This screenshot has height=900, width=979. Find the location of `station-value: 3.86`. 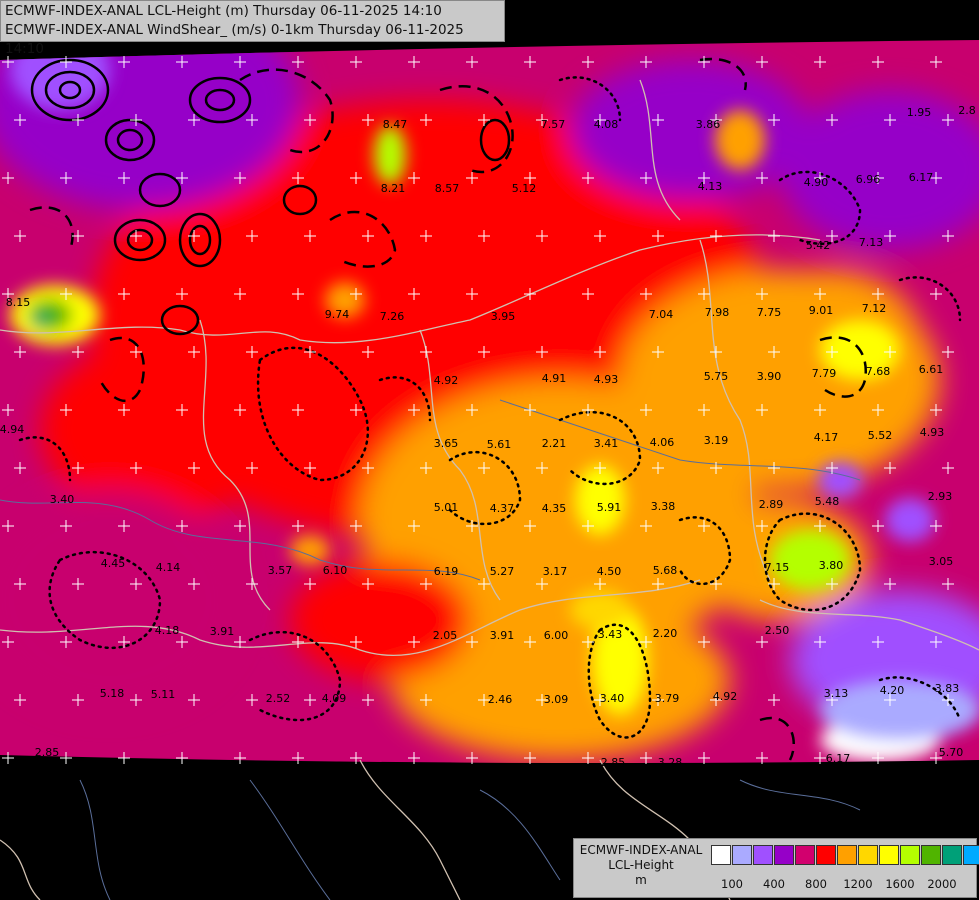

station-value: 3.86 is located at coordinates (708, 124).